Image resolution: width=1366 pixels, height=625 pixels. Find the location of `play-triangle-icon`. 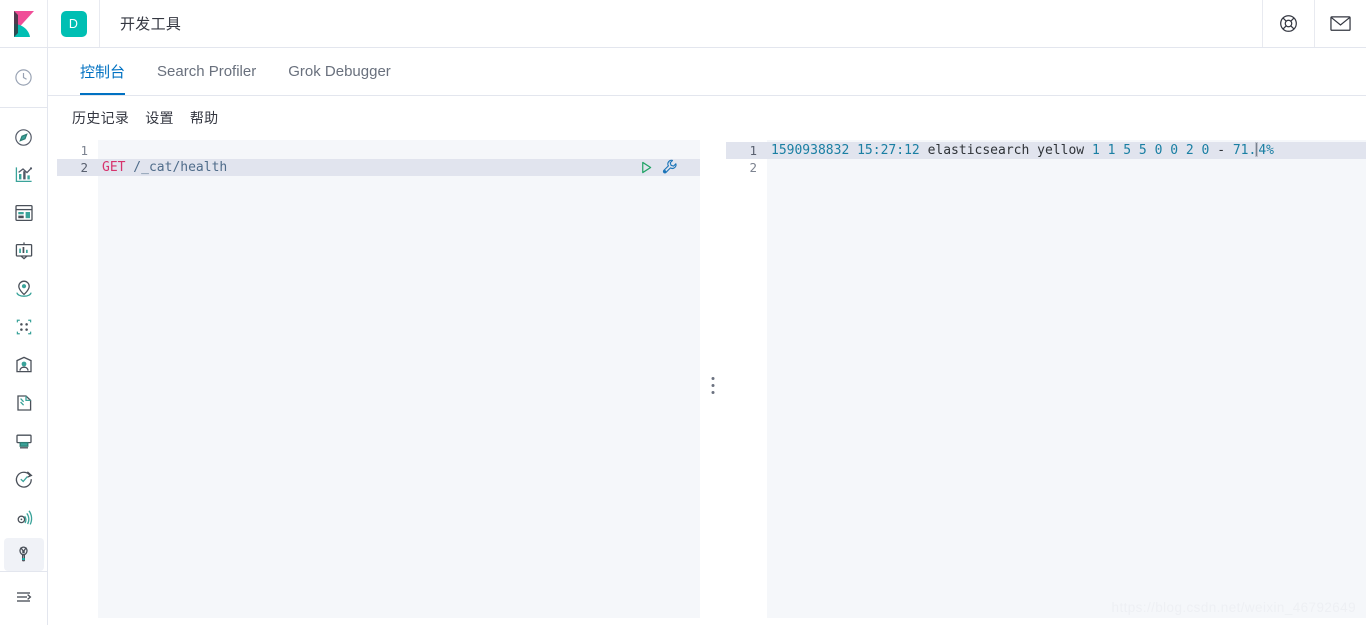

play-triangle-icon is located at coordinates (646, 170).